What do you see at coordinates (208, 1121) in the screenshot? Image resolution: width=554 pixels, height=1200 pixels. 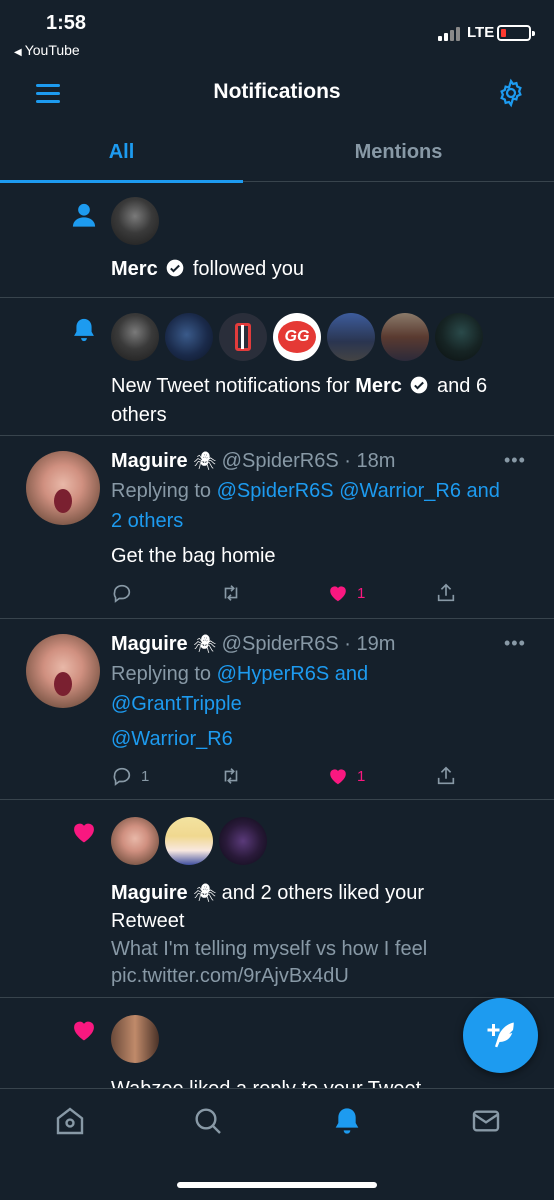 I see `search-icon` at bounding box center [208, 1121].